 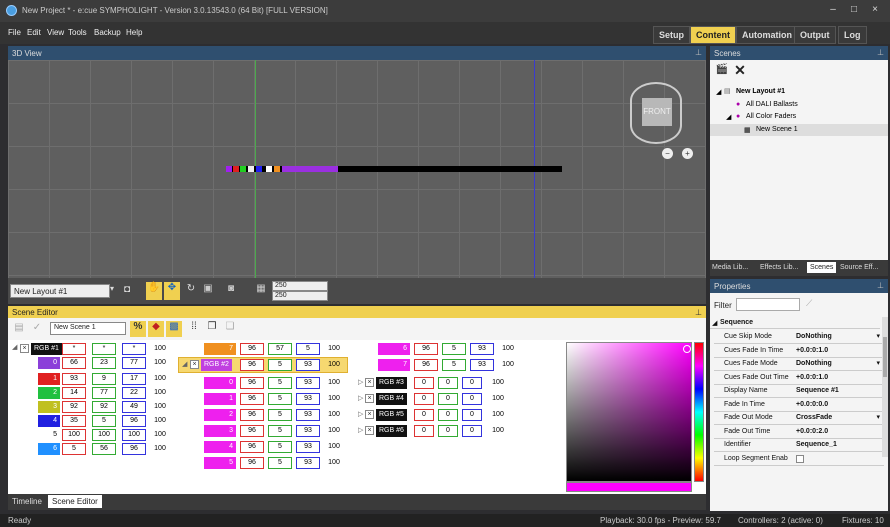 I want to click on rgb-group-label: RGB #5, so click(x=391, y=415).